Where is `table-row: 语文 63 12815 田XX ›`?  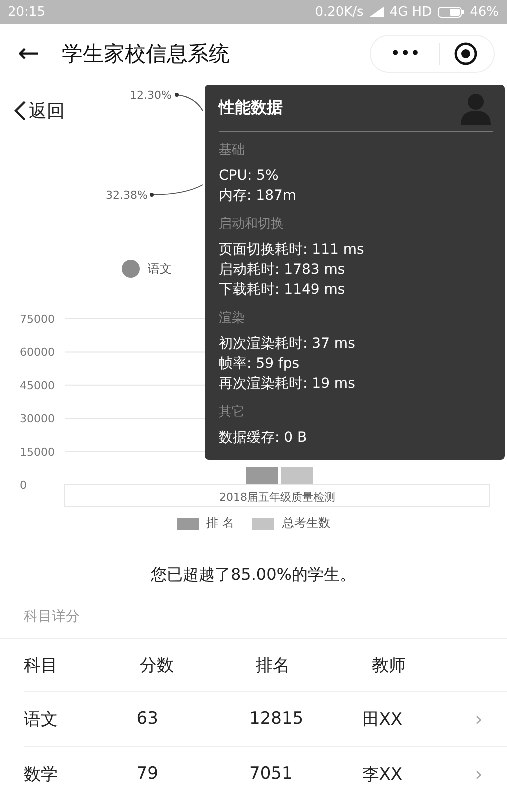 table-row: 语文 63 12815 田XX › is located at coordinates (265, 719).